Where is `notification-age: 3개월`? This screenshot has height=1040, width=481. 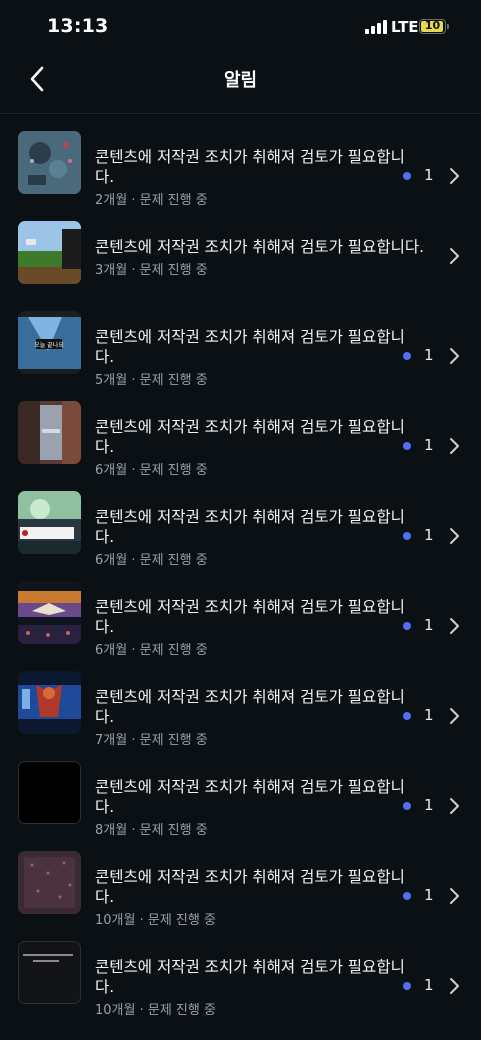
notification-age: 3개월 is located at coordinates (111, 270).